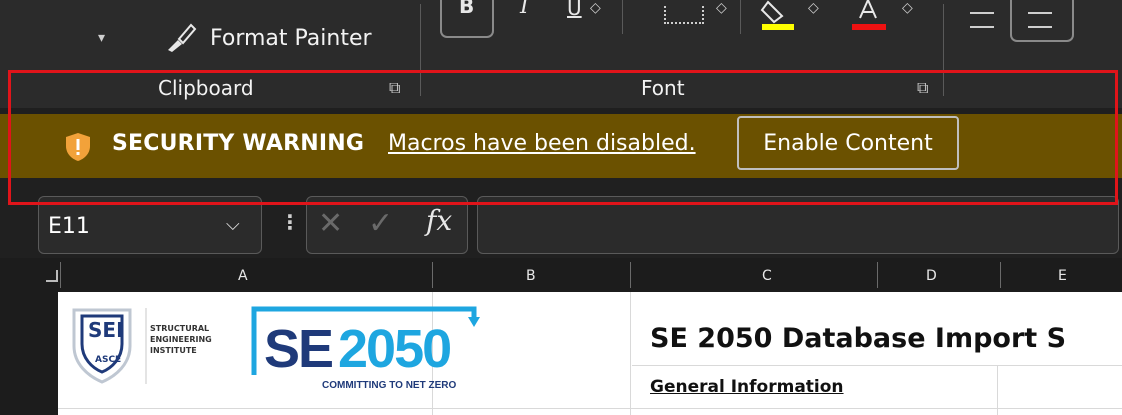  Describe the element at coordinates (101, 38) in the screenshot. I see `ribbon-collapse-chevron-icon: ▾` at that location.